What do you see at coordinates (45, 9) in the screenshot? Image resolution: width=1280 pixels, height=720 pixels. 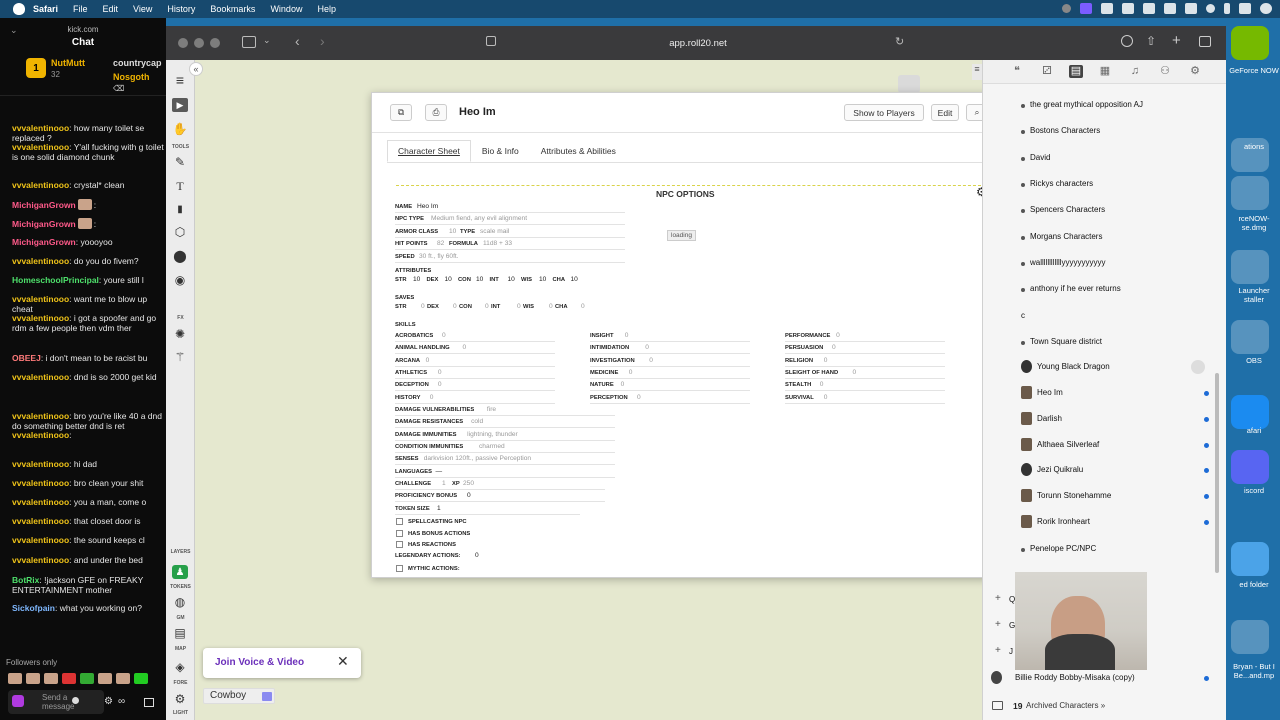 I see `menu-app-safari: Safari` at bounding box center [45, 9].